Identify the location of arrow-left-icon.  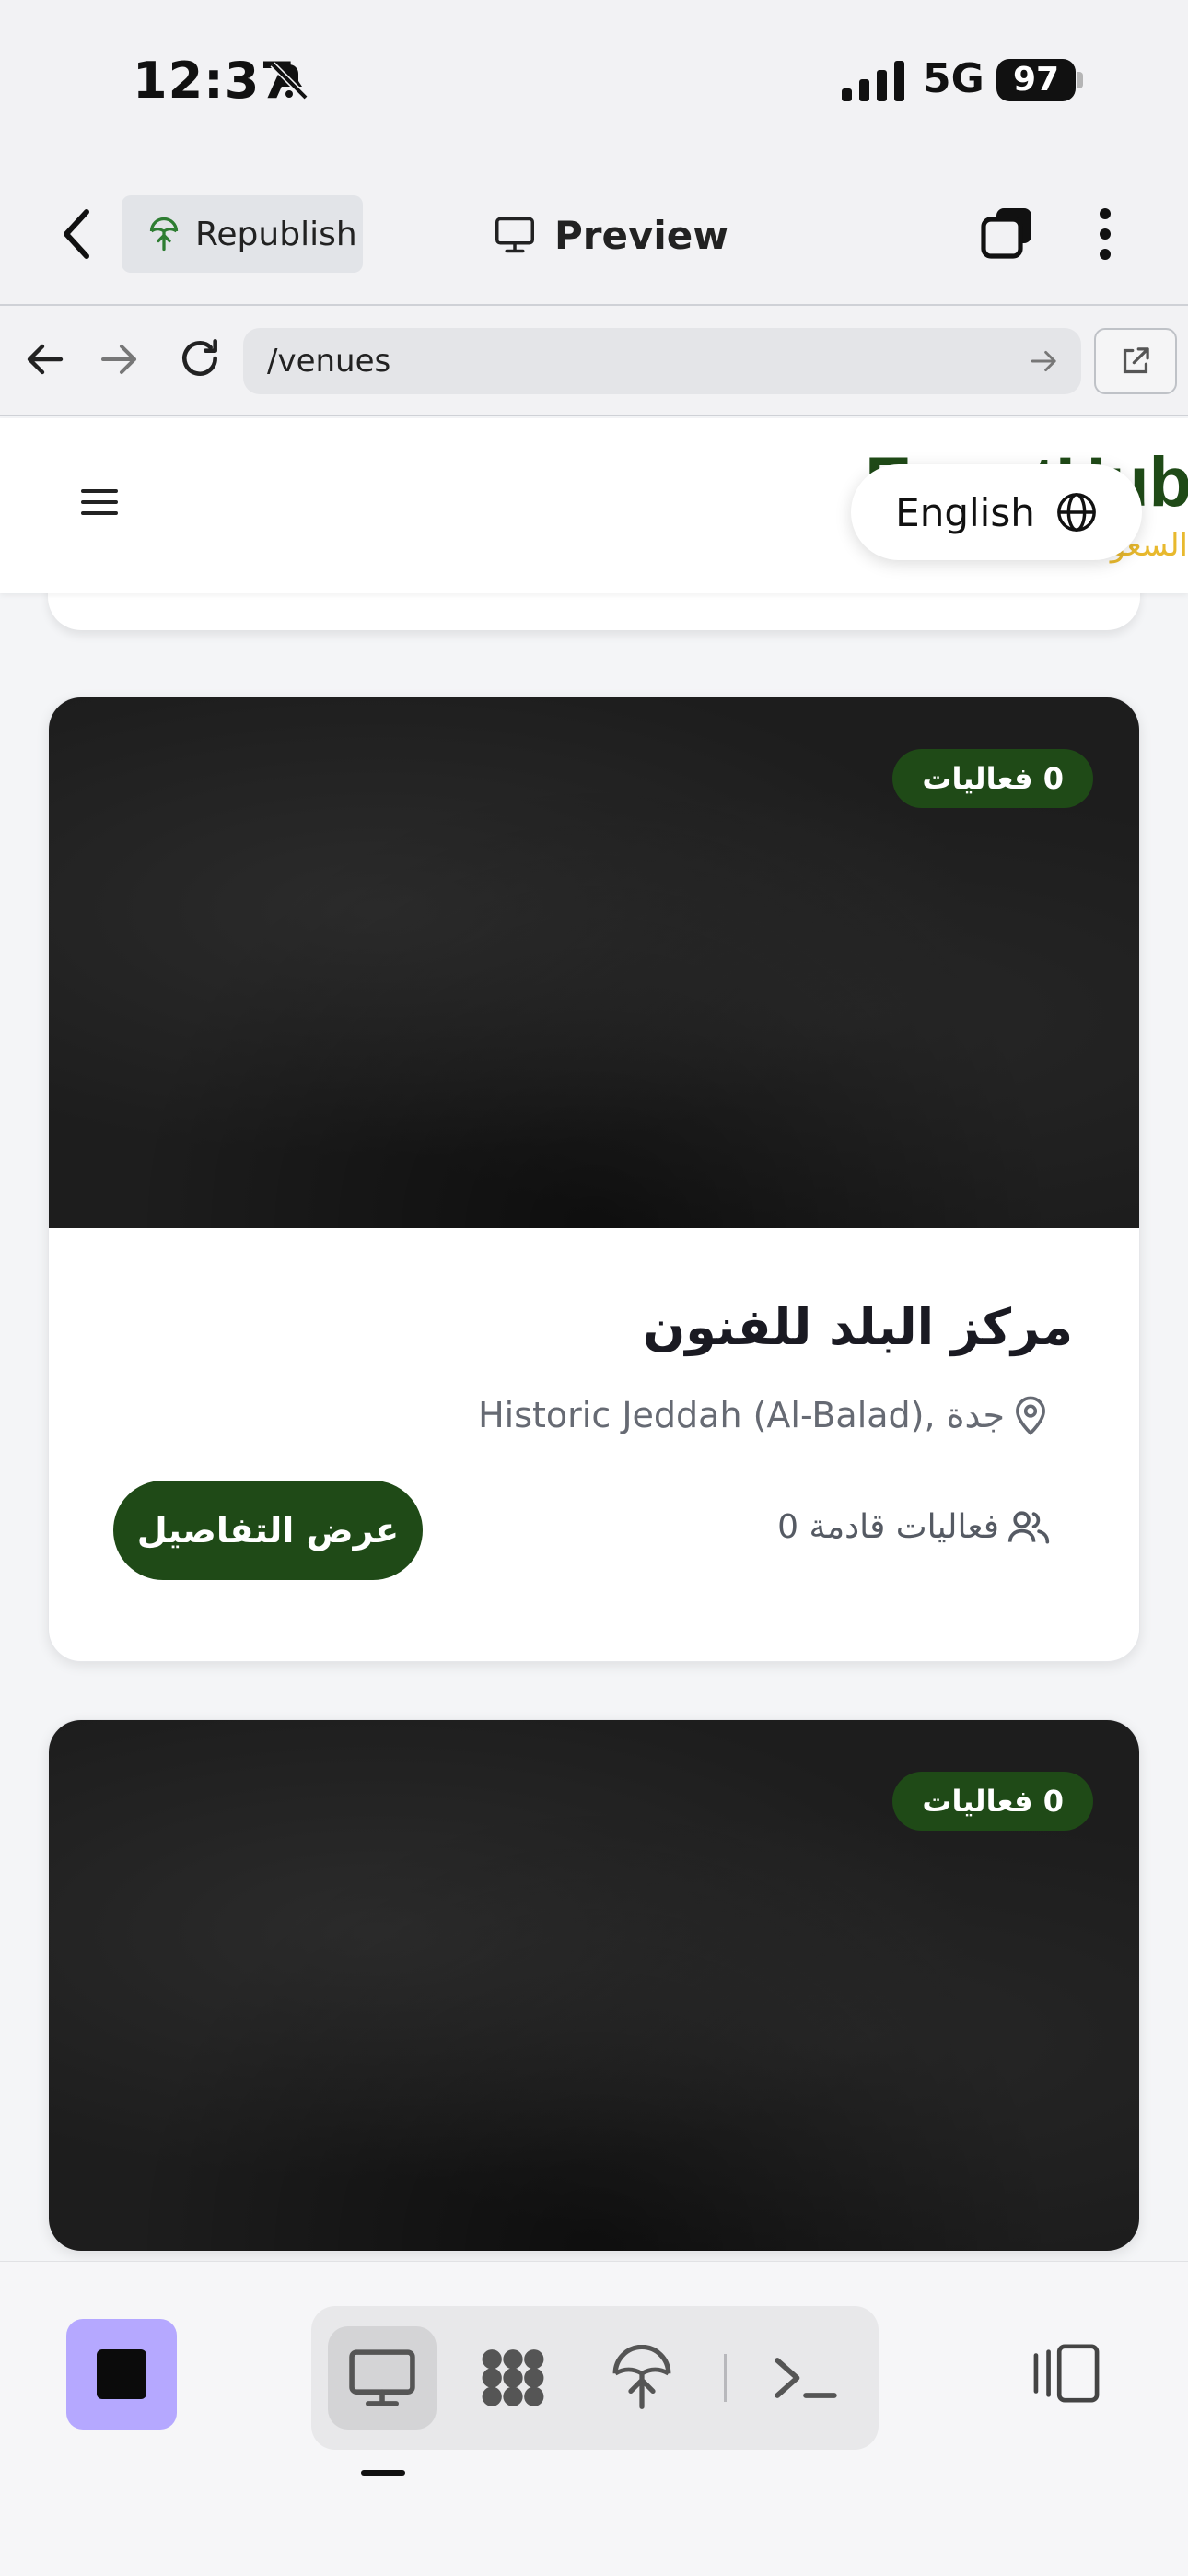
(44, 359).